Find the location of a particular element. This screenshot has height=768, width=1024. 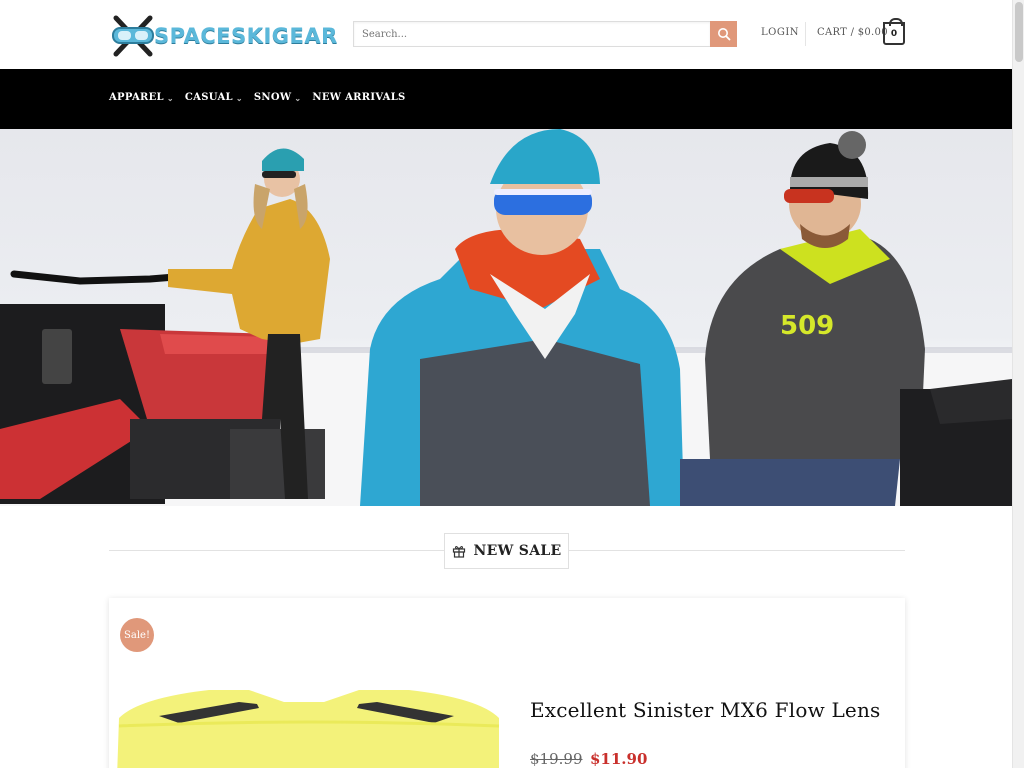

section-divider-right is located at coordinates (737, 550).